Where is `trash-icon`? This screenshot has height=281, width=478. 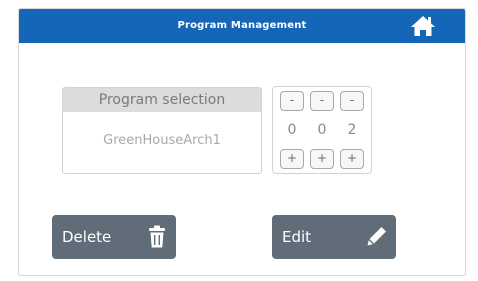
trash-icon is located at coordinates (157, 236).